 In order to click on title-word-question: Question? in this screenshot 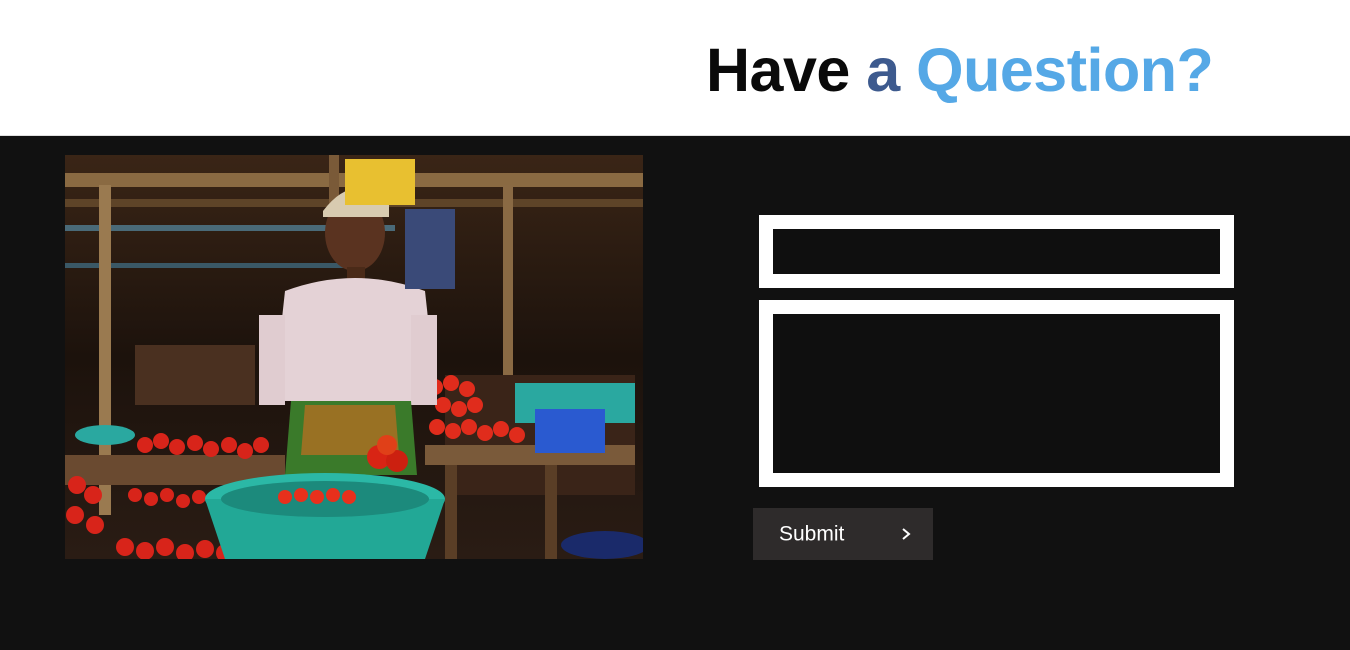, I will do `click(1065, 70)`.